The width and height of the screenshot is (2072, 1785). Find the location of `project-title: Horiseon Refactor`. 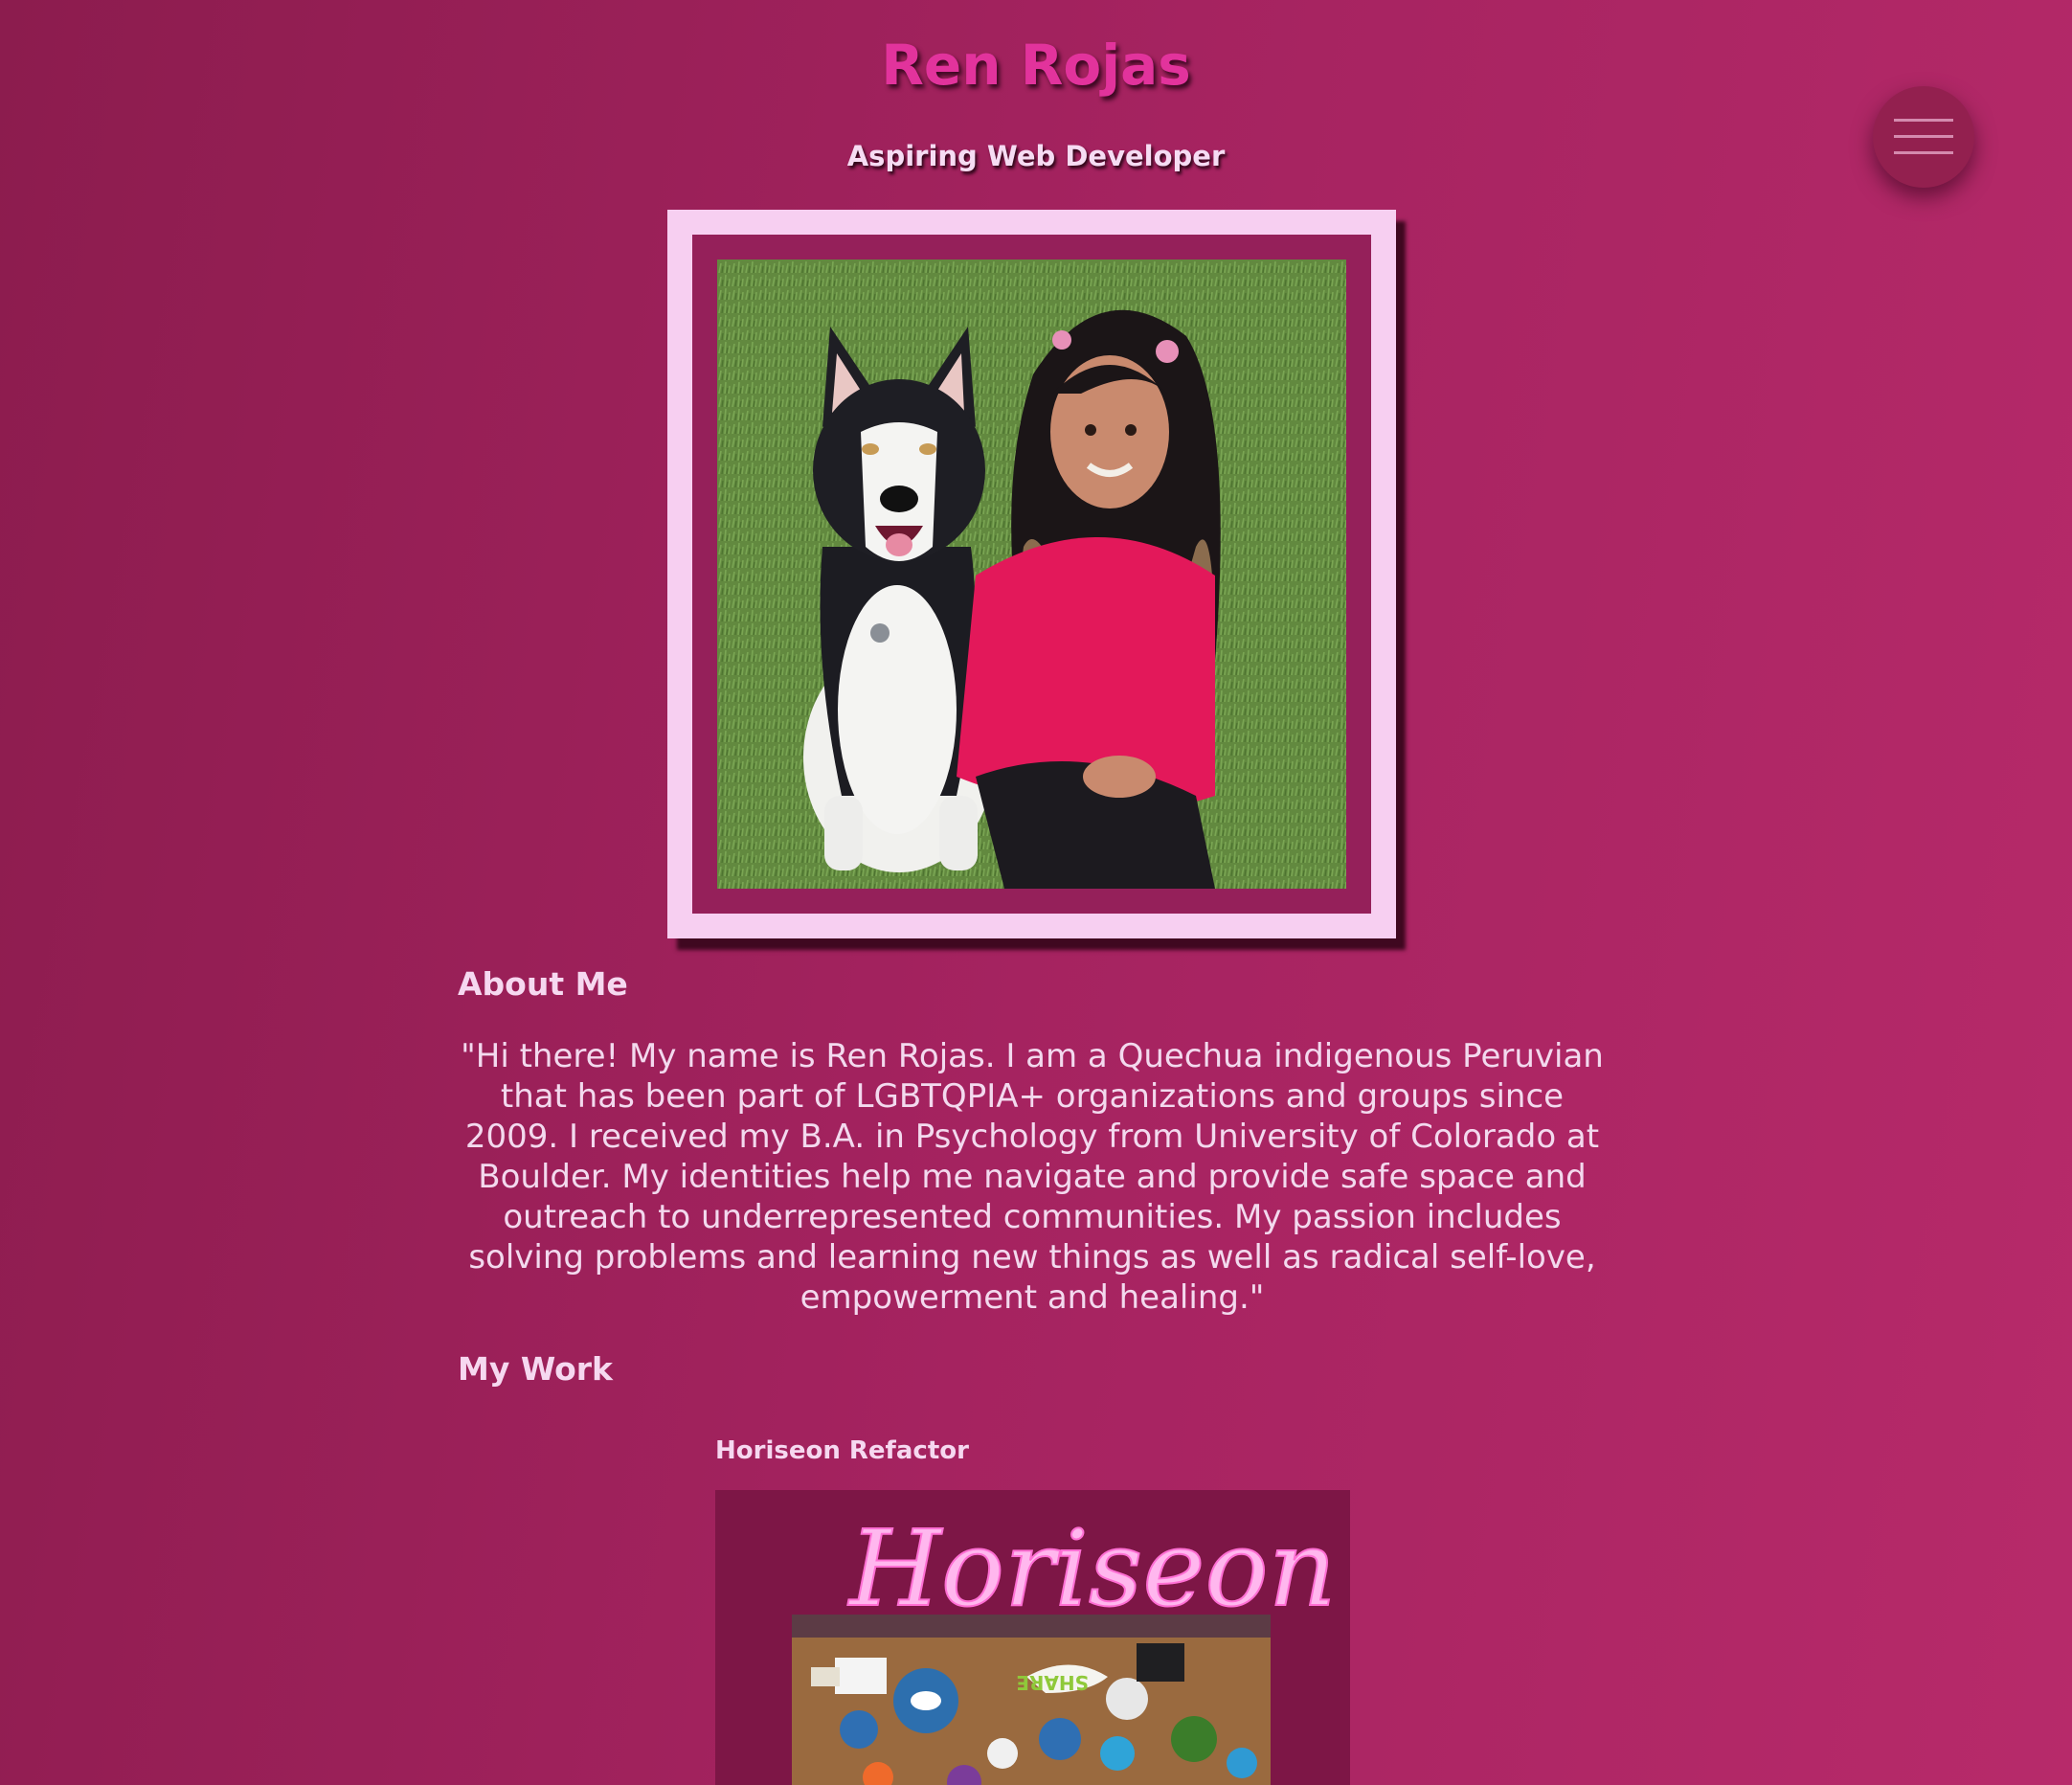

project-title: Horiseon Refactor is located at coordinates (842, 1450).